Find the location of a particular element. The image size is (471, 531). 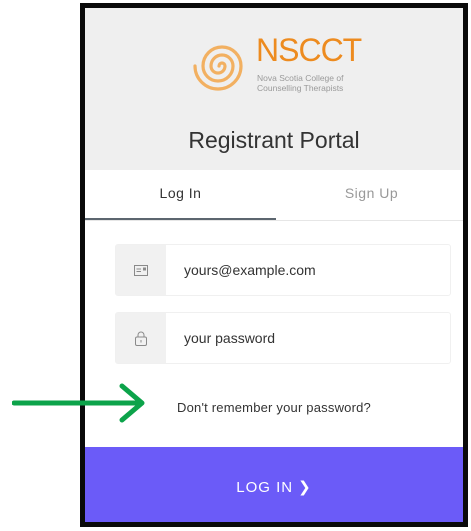

tab-log-in: Log In is located at coordinates (180, 195).